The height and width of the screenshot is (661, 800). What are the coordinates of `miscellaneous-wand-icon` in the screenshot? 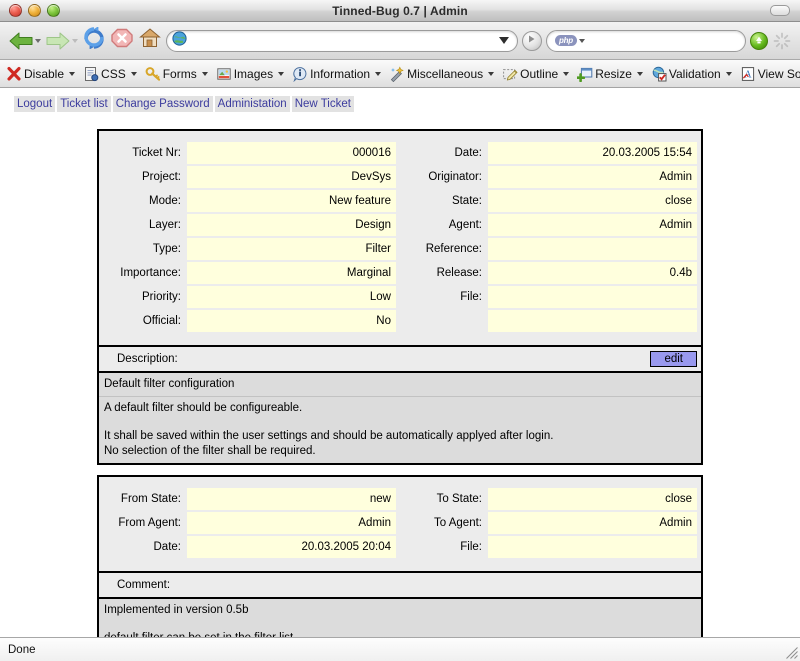 It's located at (397, 73).